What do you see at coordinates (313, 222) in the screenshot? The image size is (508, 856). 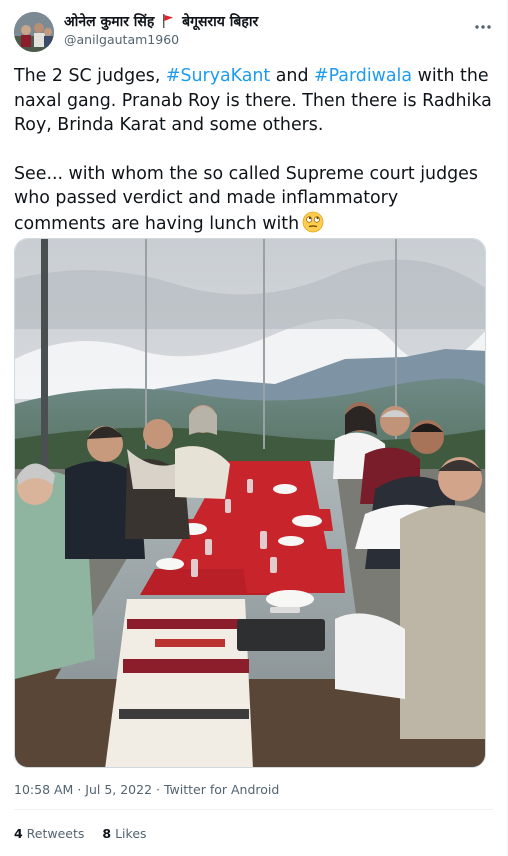 I see `face-with-rolling-eyes-icon` at bounding box center [313, 222].